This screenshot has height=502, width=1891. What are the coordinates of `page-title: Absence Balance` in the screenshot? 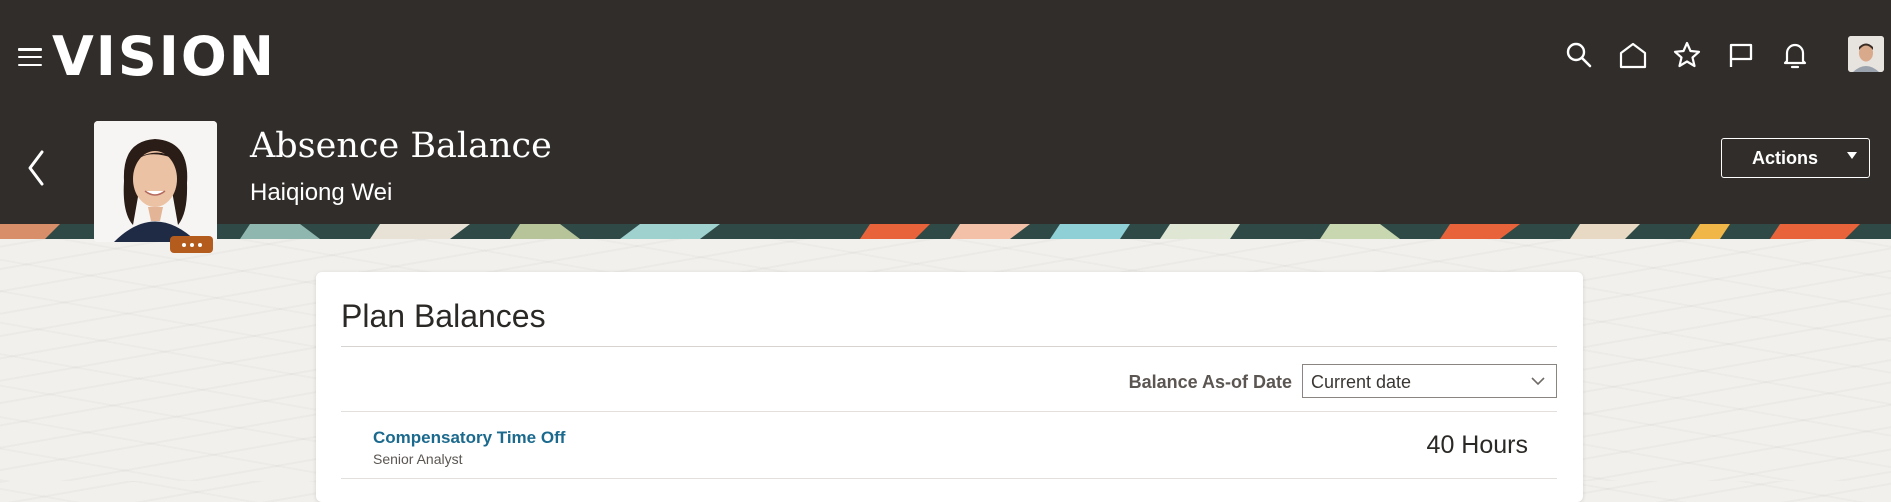 It's located at (401, 146).